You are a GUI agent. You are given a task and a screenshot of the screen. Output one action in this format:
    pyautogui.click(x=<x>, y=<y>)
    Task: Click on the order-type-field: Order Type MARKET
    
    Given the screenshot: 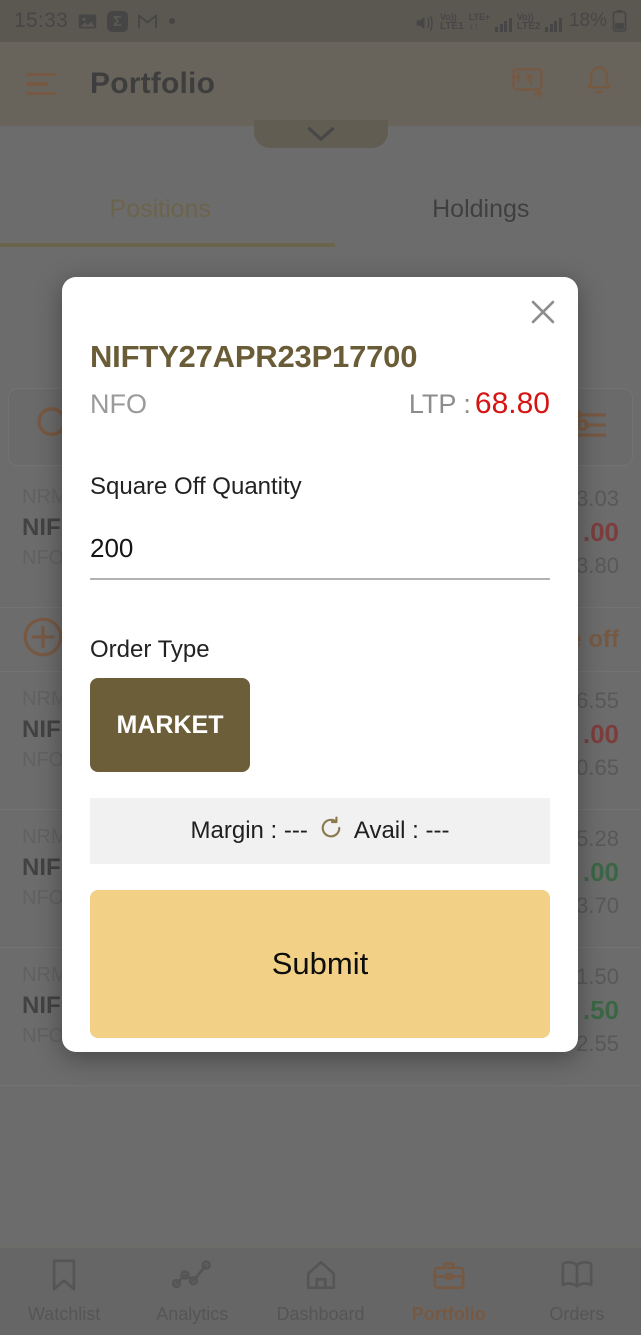 What is the action you would take?
    pyautogui.click(x=320, y=704)
    